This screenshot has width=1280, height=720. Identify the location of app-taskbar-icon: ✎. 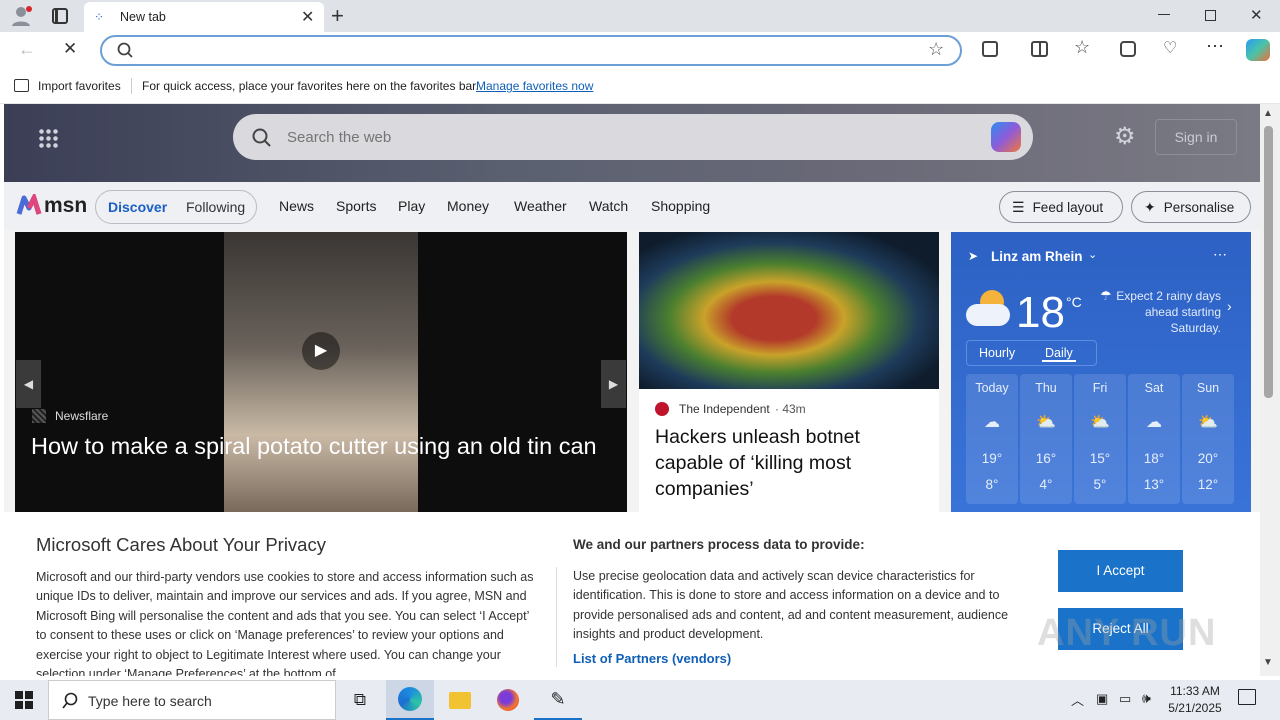
(558, 700).